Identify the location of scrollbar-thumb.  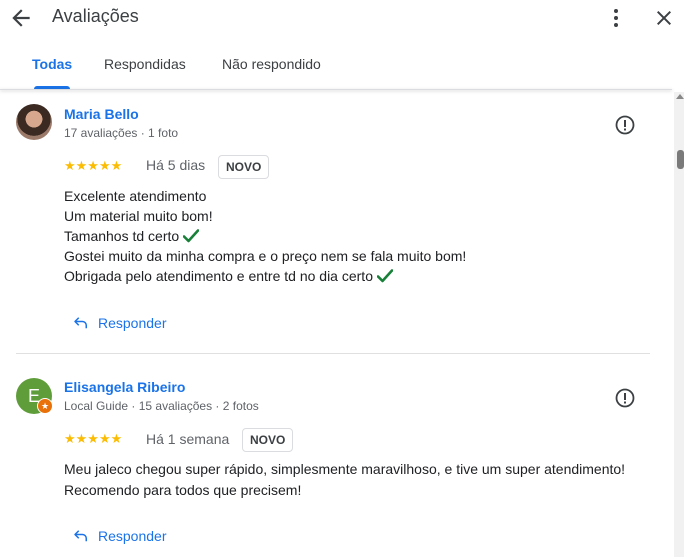
(680, 159).